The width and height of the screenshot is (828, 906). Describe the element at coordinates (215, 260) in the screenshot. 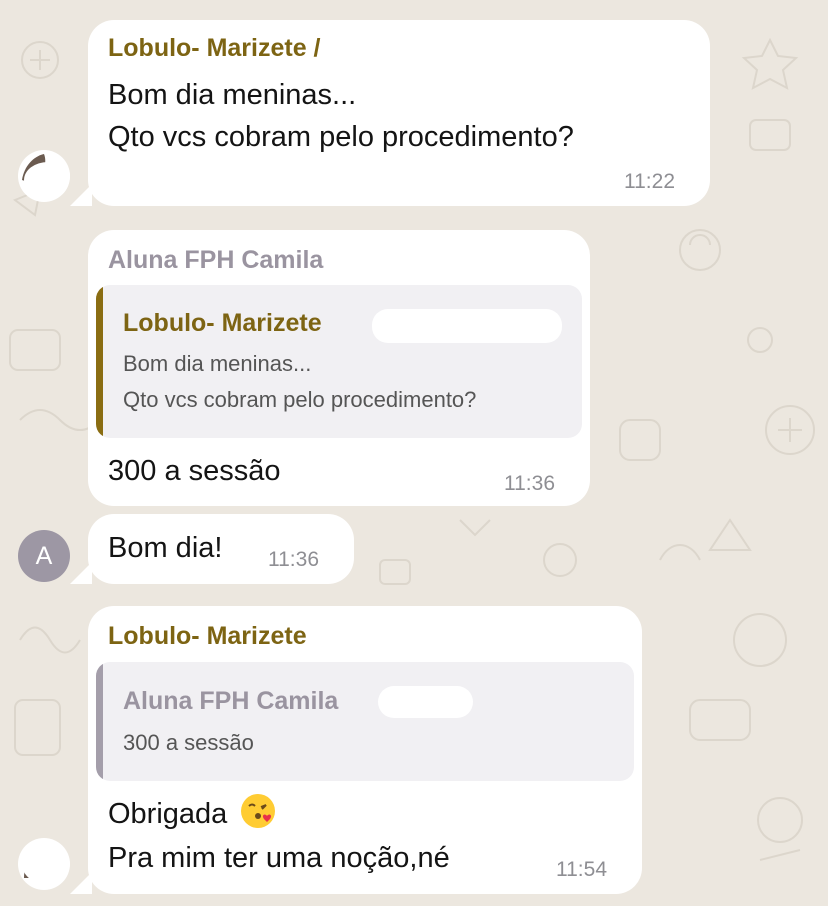

I see `message-sender: Aluna FPH Camila` at that location.